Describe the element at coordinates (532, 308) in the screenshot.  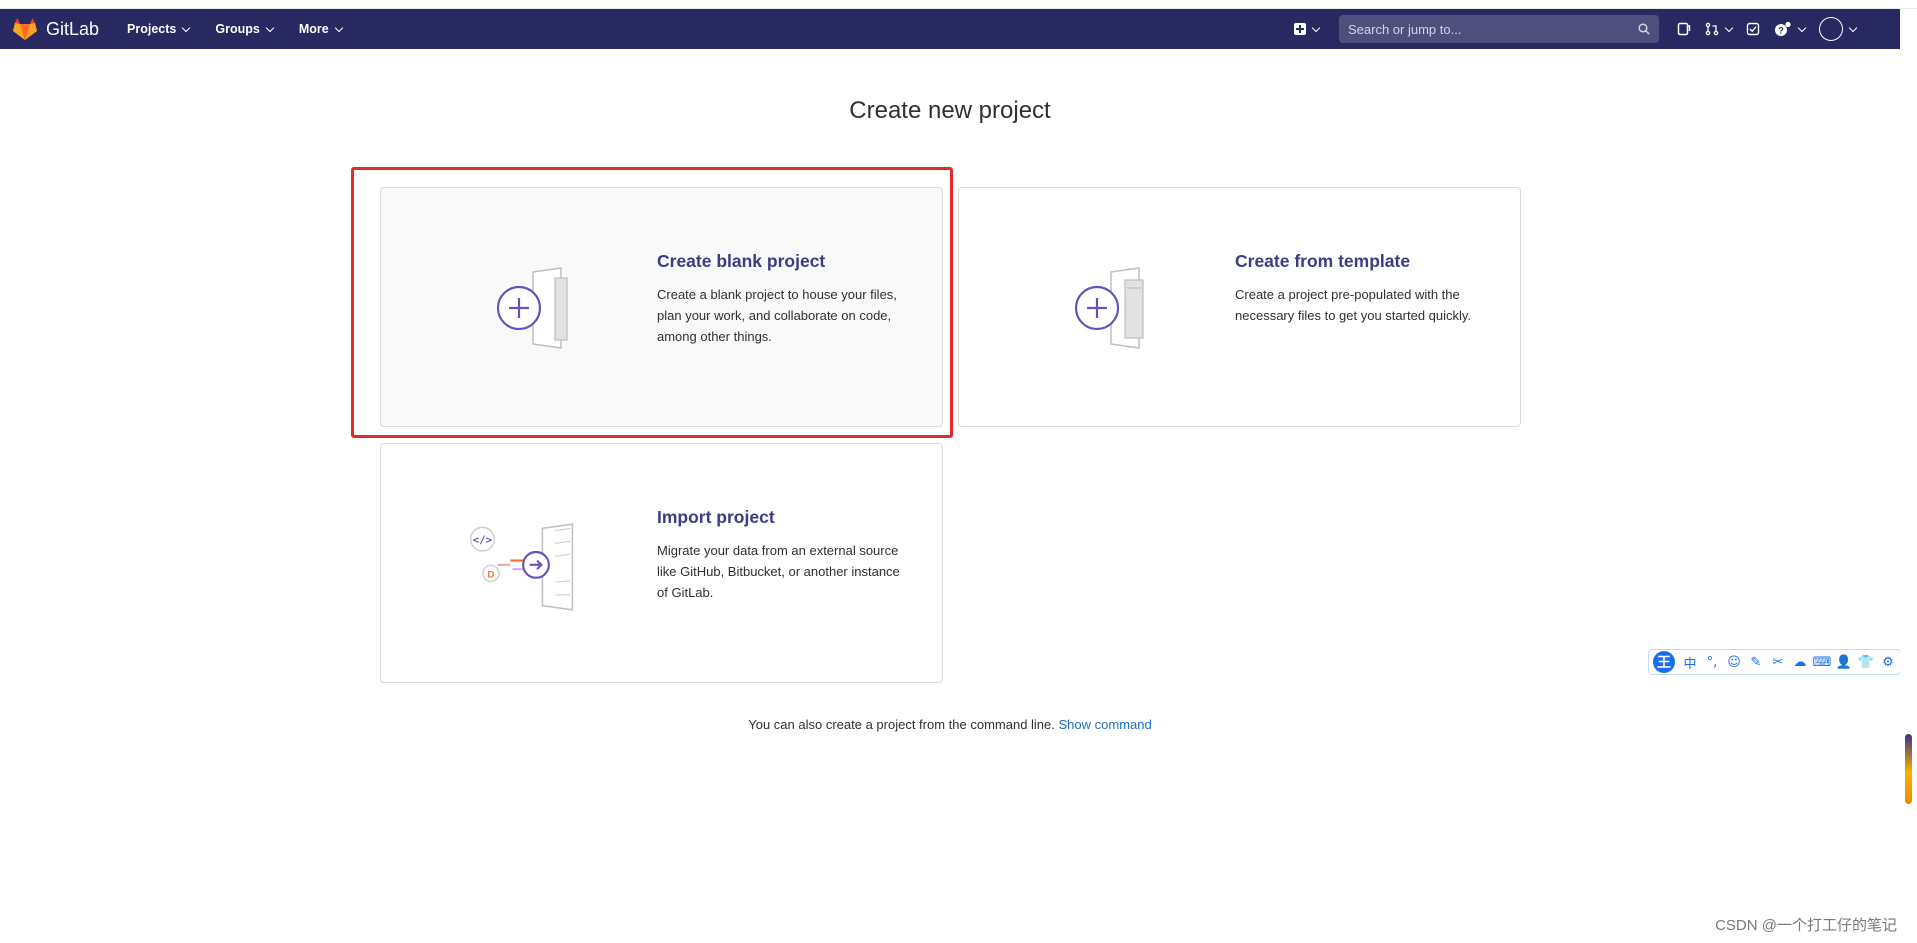
I see `blank-project-icon` at that location.